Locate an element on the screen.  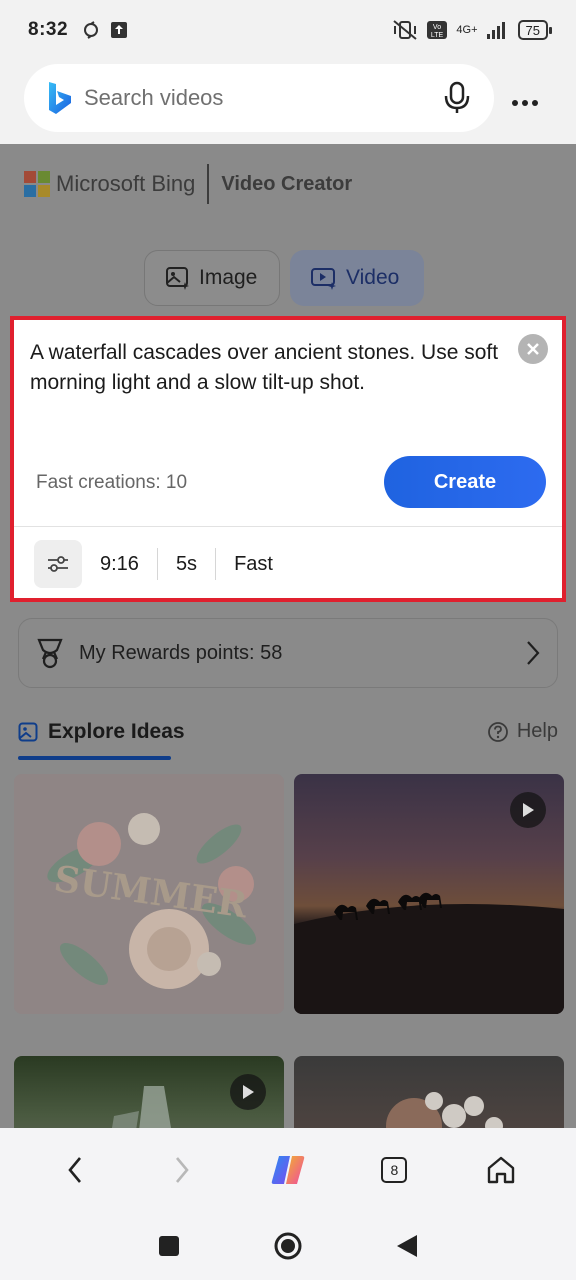
jewelry-image is located at coordinates (444, 1110).